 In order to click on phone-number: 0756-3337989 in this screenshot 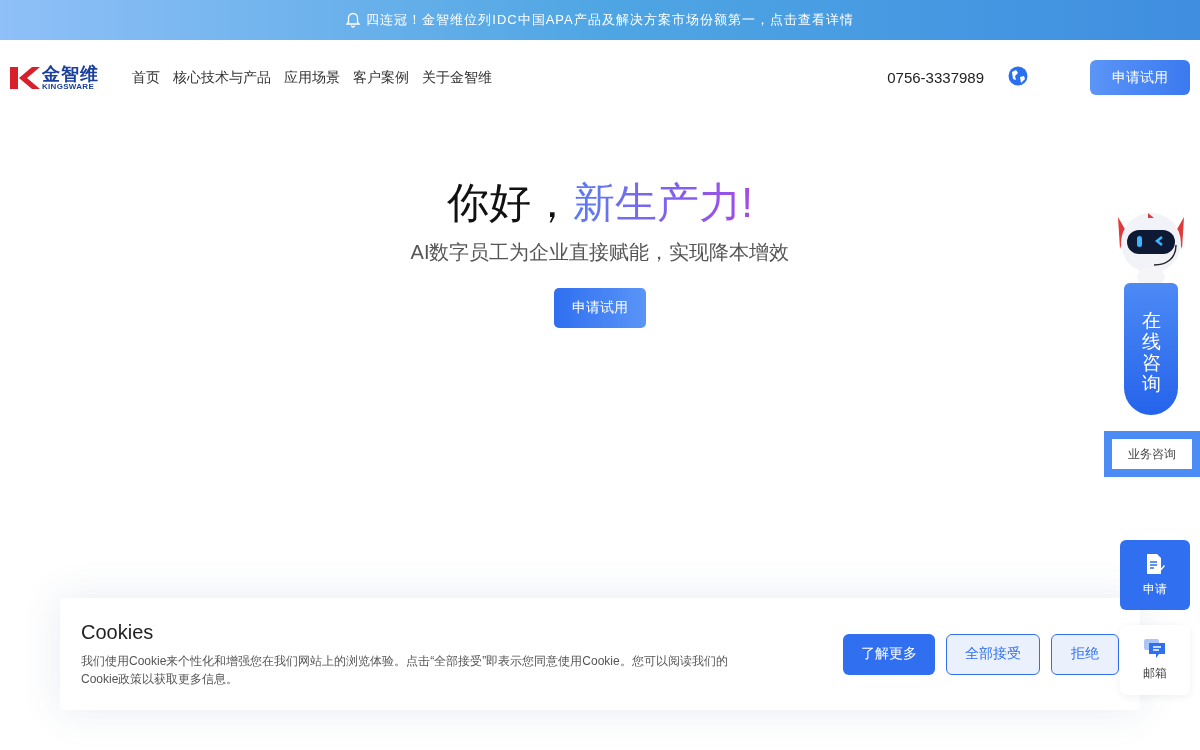, I will do `click(935, 77)`.